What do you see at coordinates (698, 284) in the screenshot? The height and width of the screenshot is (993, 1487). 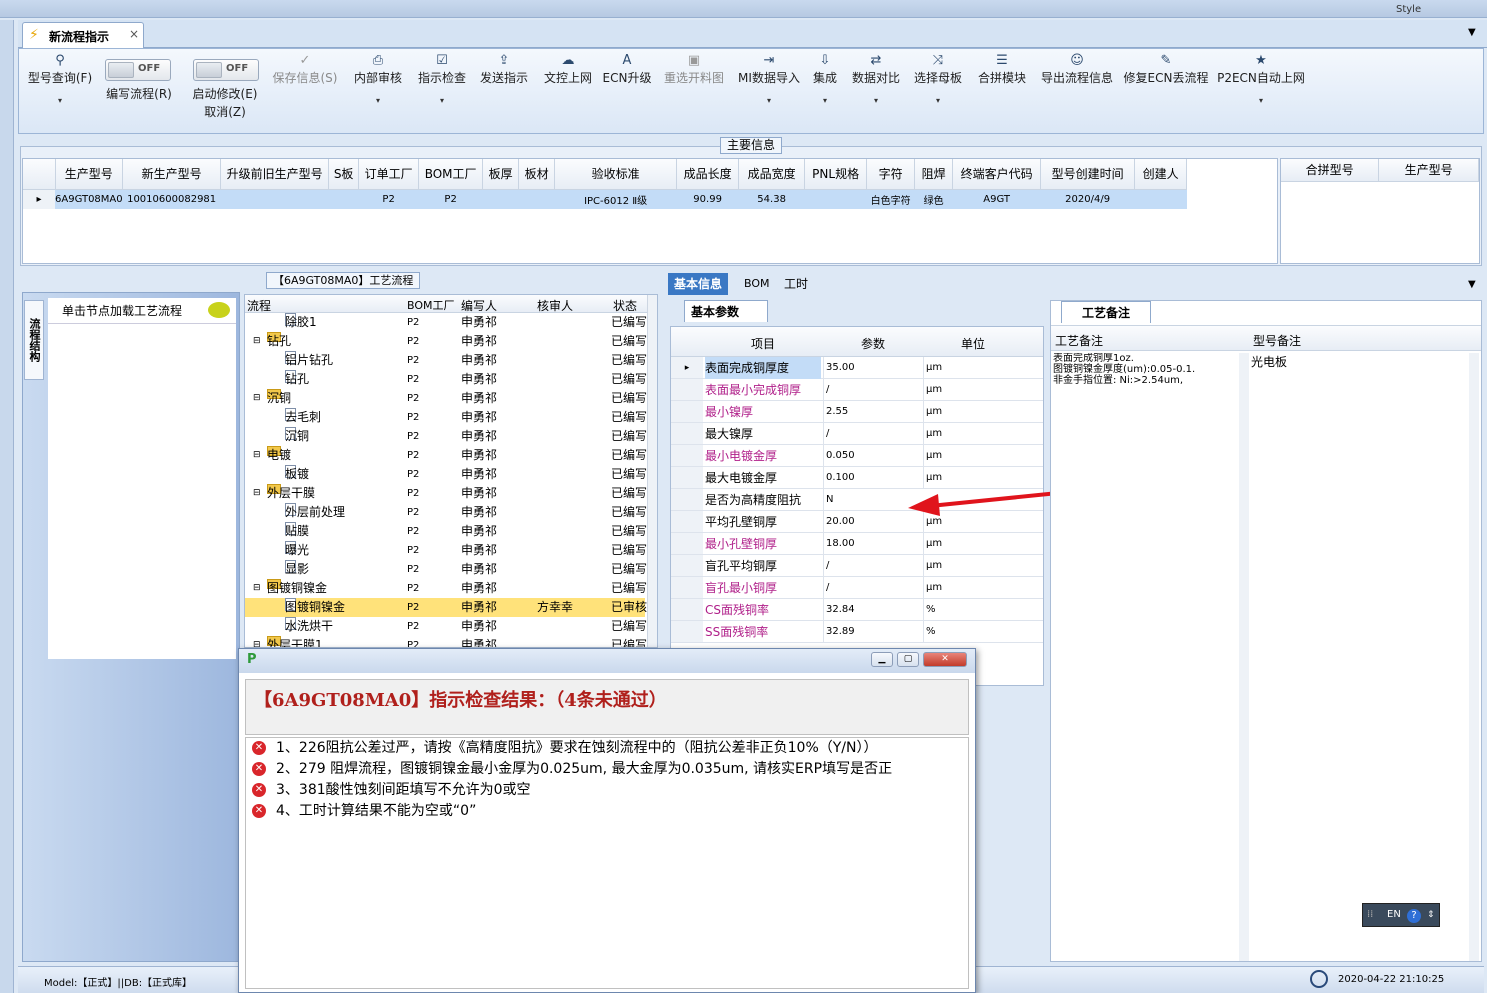 I see `tab-basic-info: 基本信息` at bounding box center [698, 284].